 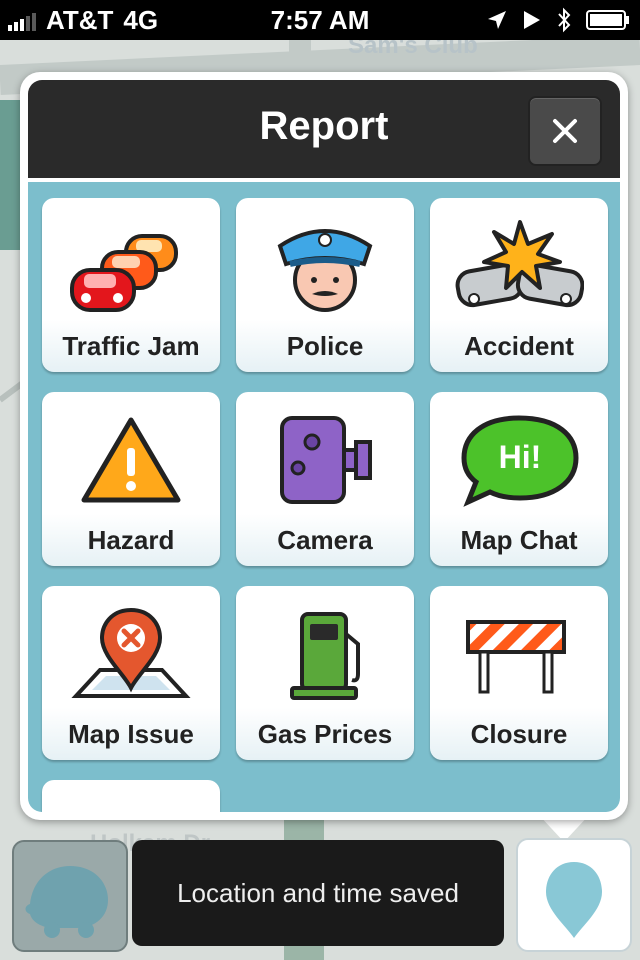 What do you see at coordinates (519, 346) in the screenshot?
I see `tile-label: Accident` at bounding box center [519, 346].